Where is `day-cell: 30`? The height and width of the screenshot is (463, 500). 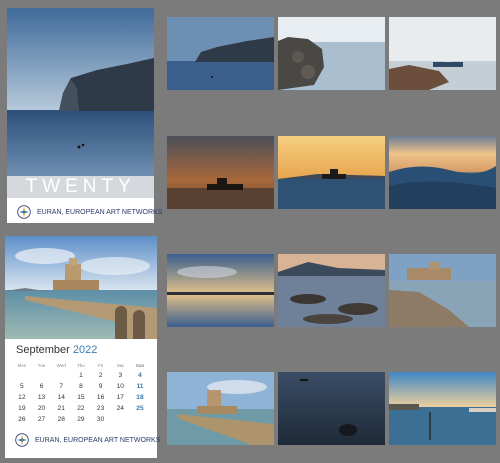 day-cell: 30 is located at coordinates (100, 419).